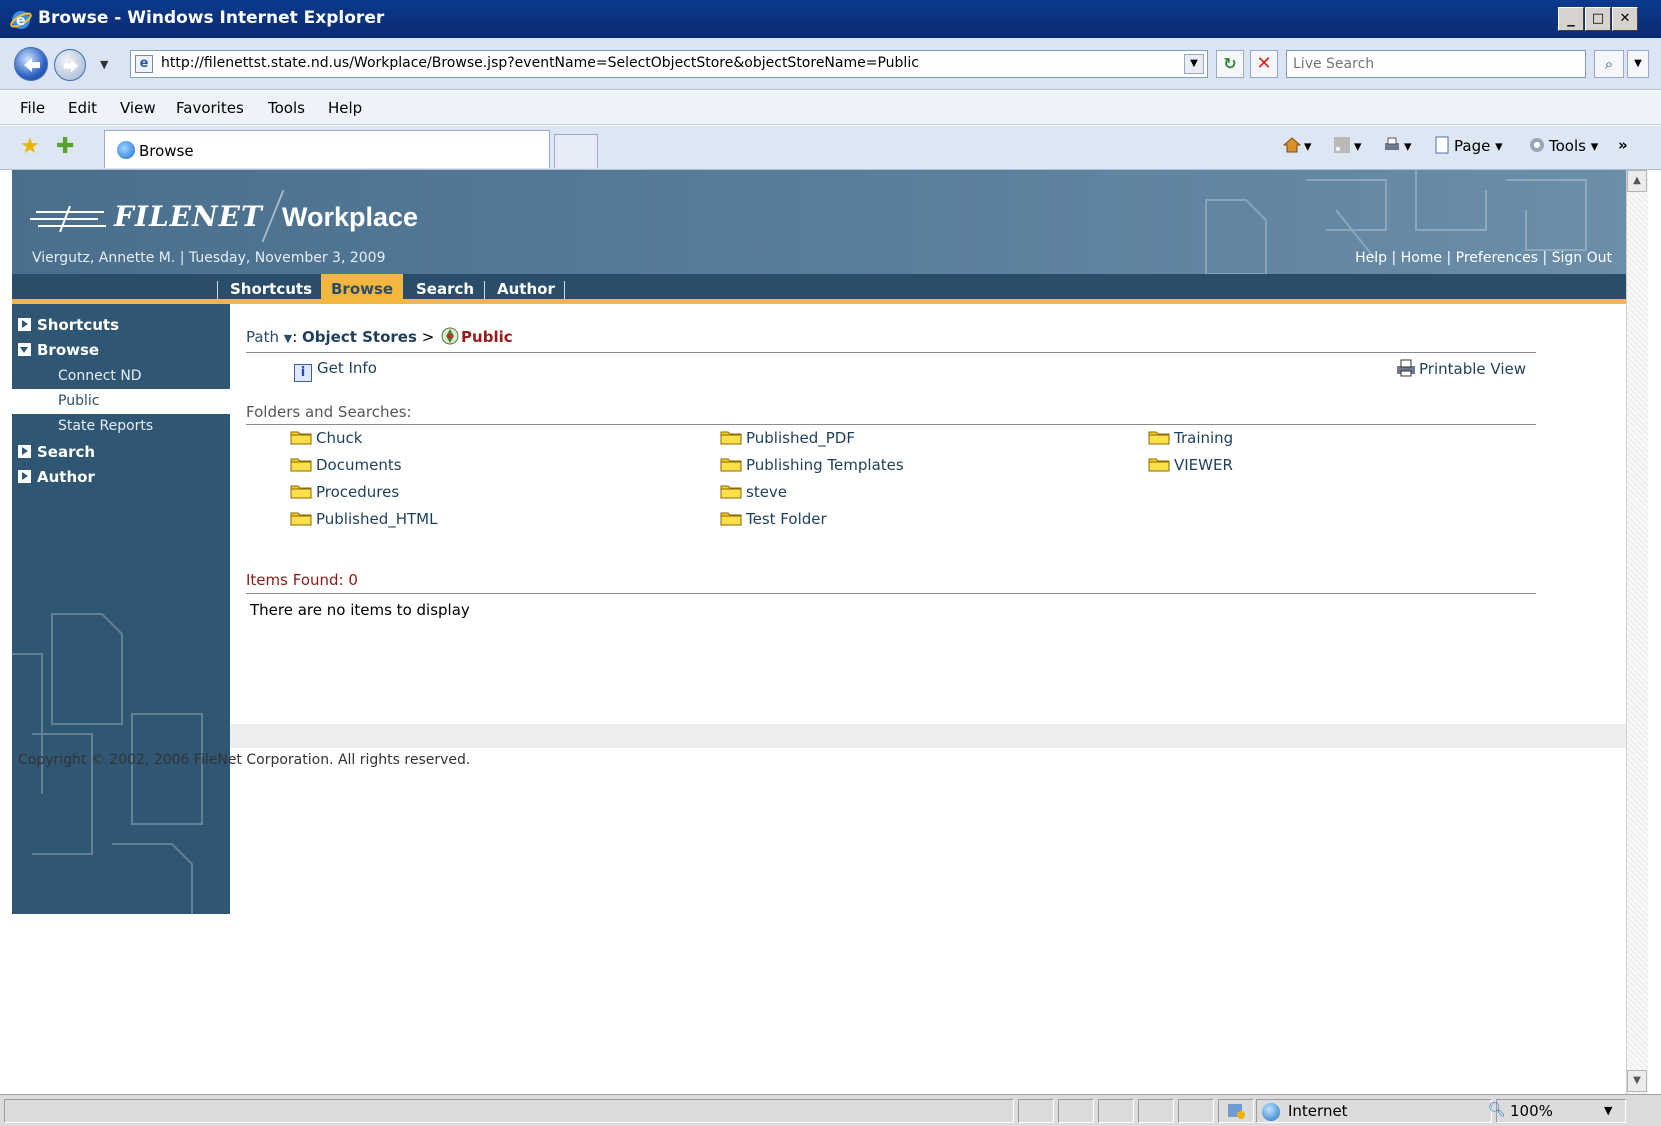 The width and height of the screenshot is (1661, 1126). What do you see at coordinates (445, 289) in the screenshot?
I see `tab-search: Search` at bounding box center [445, 289].